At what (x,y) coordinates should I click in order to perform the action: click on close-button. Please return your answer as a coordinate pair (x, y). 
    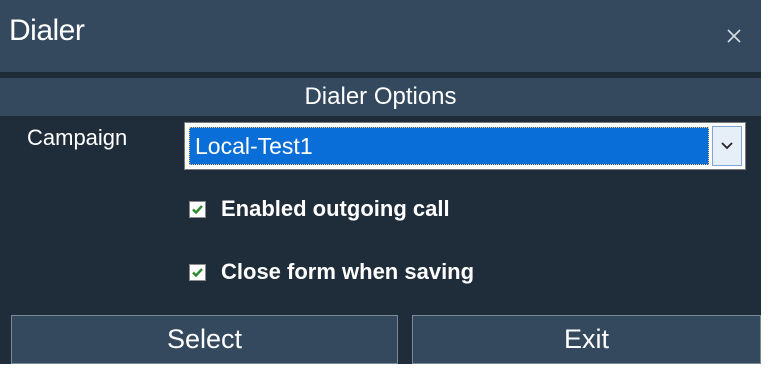
    Looking at the image, I should click on (734, 36).